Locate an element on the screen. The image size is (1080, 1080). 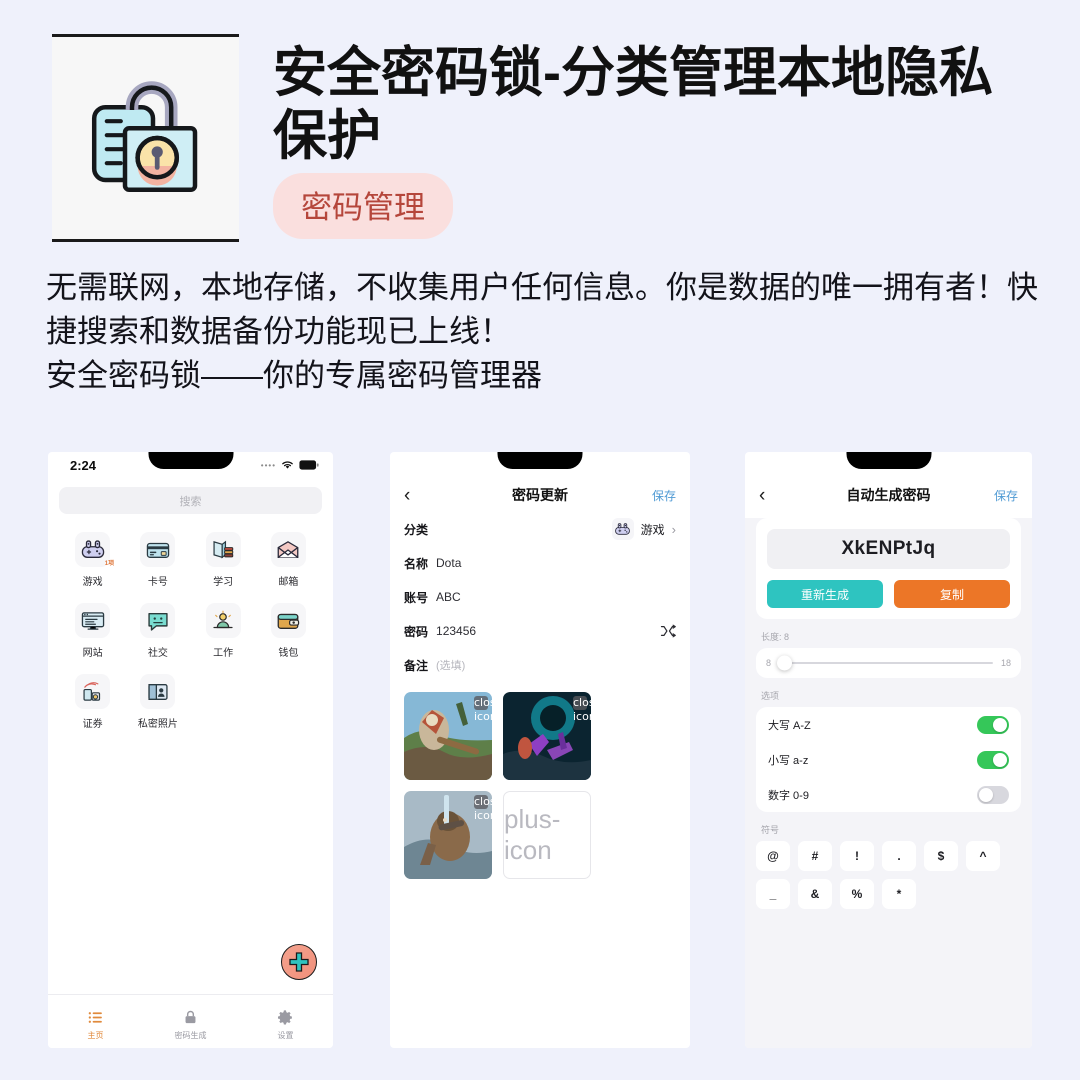
symbol-key: ! is located at coordinates (857, 856).